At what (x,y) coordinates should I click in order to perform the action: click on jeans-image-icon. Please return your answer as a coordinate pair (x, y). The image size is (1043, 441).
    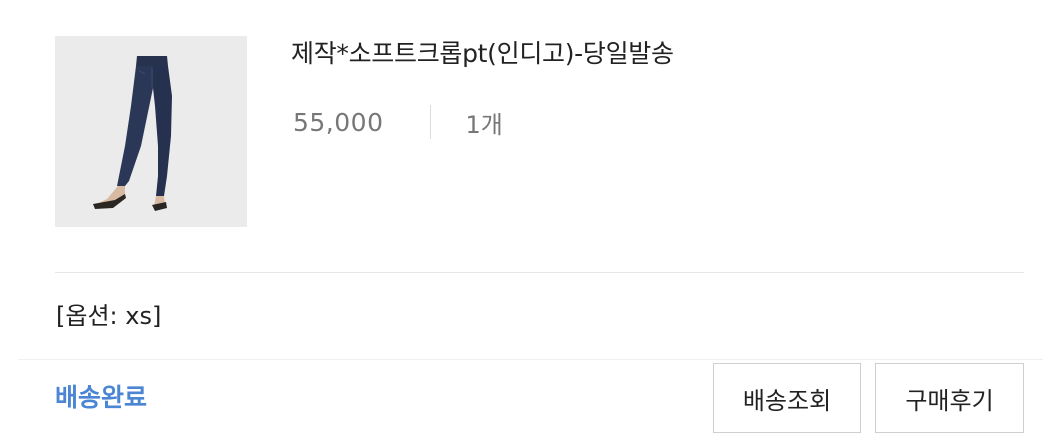
    Looking at the image, I should click on (151, 131).